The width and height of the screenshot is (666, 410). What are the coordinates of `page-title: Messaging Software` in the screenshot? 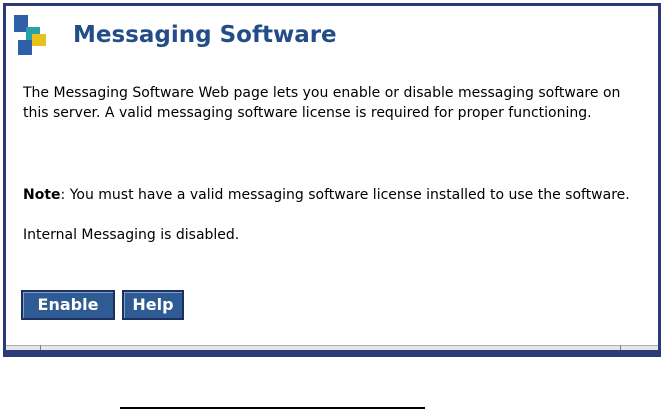 It's located at (205, 35).